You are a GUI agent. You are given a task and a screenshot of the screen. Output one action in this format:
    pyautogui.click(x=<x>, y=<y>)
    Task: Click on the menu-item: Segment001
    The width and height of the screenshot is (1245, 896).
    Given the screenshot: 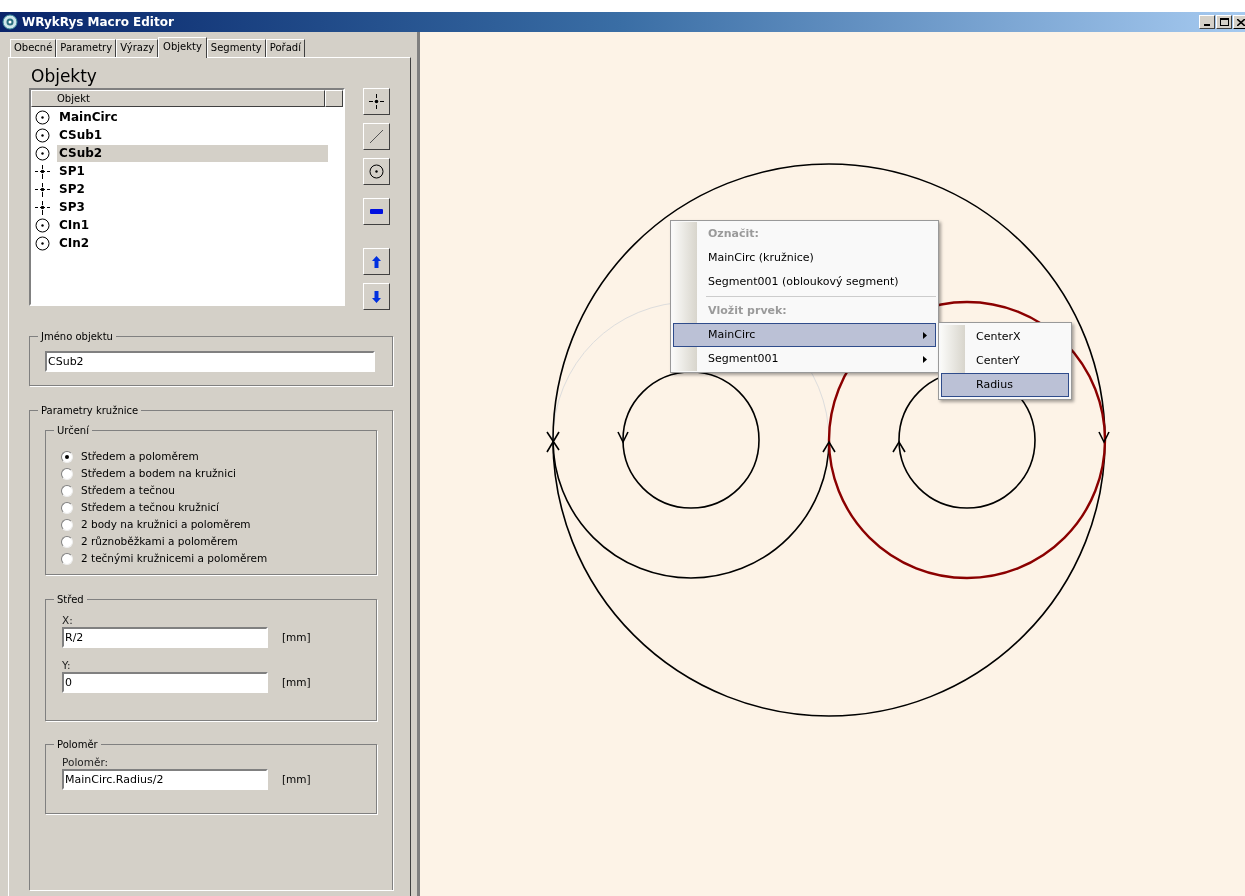 What is the action you would take?
    pyautogui.click(x=804, y=359)
    